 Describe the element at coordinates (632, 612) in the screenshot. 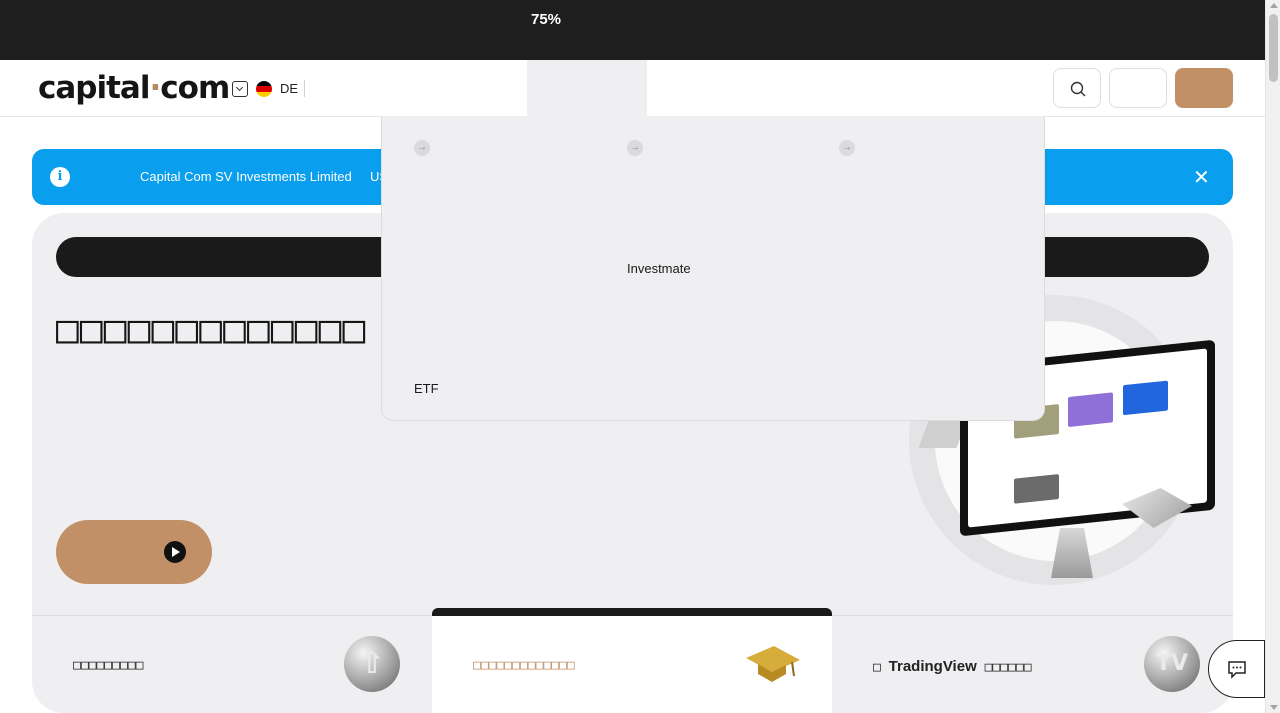

I see `active-tab-indicator` at that location.